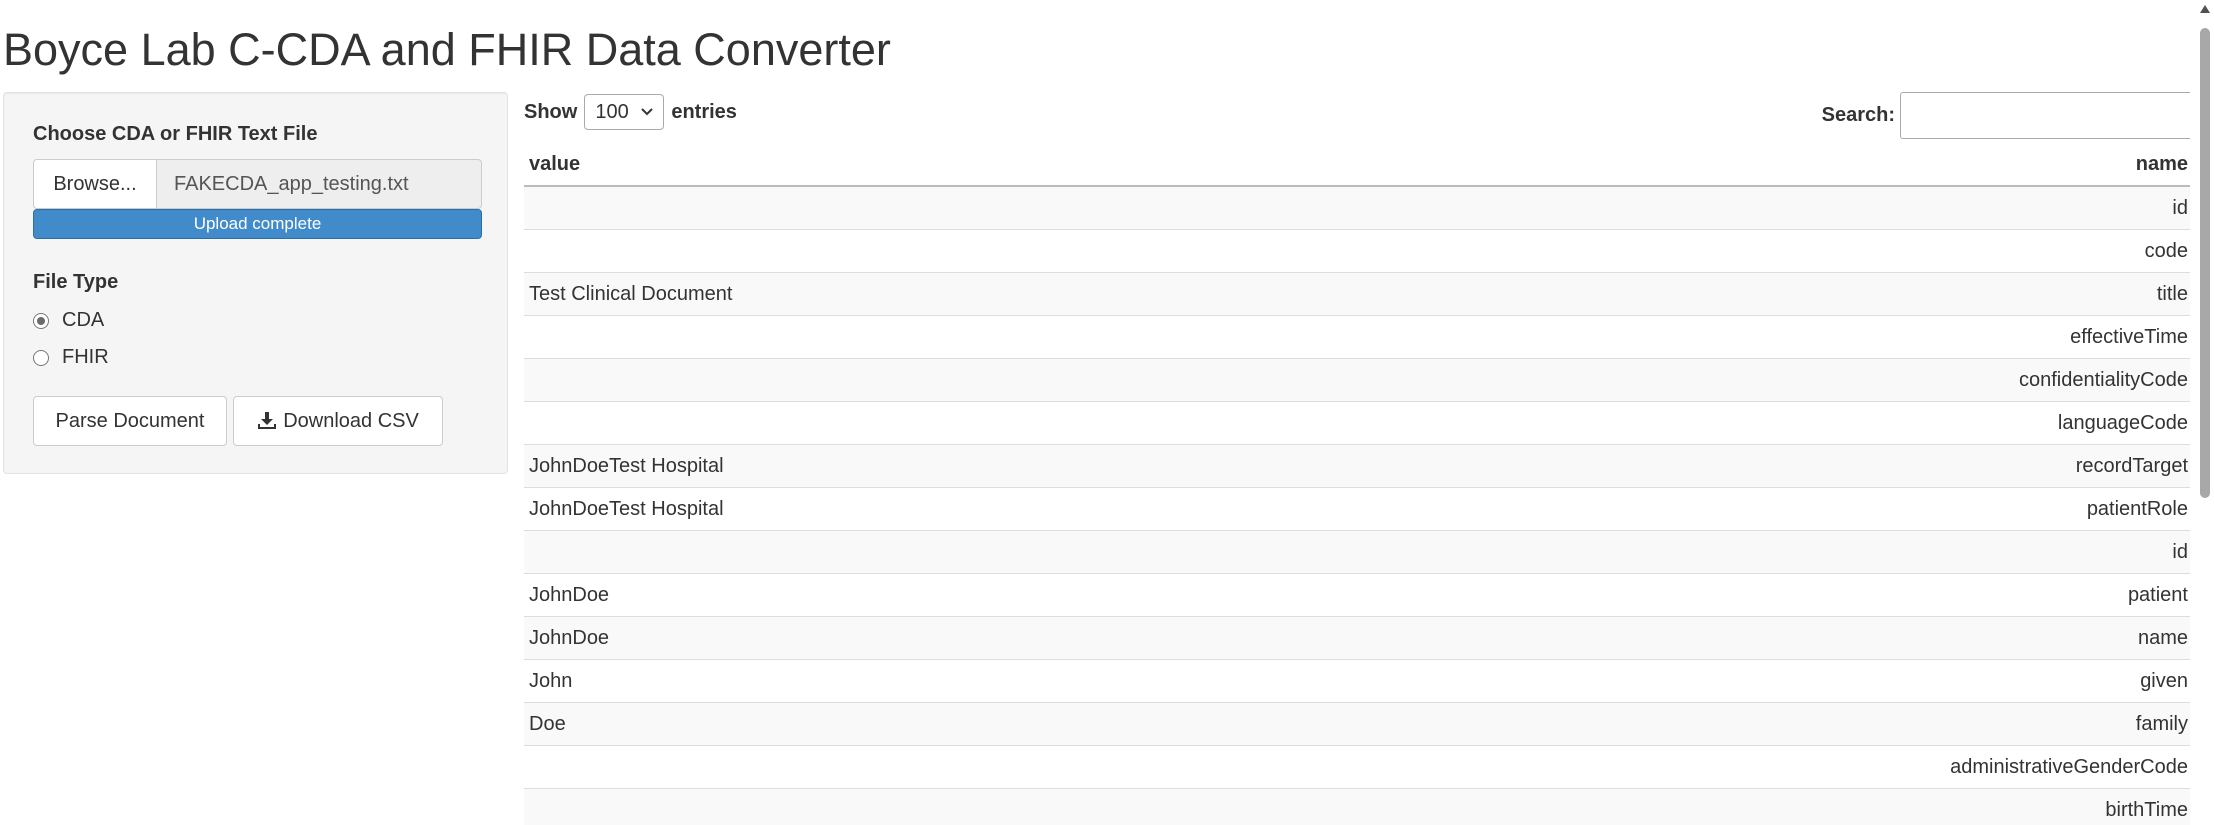 This screenshot has width=2214, height=825. I want to click on cell-name: recordTarget, so click(2131, 465).